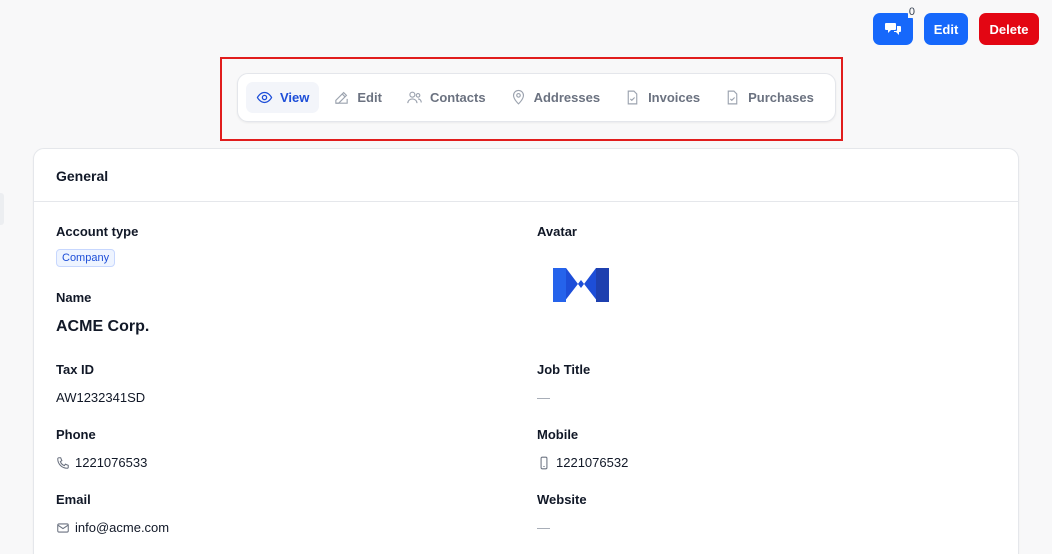 The width and height of the screenshot is (1052, 554). I want to click on users-icon, so click(414, 97).